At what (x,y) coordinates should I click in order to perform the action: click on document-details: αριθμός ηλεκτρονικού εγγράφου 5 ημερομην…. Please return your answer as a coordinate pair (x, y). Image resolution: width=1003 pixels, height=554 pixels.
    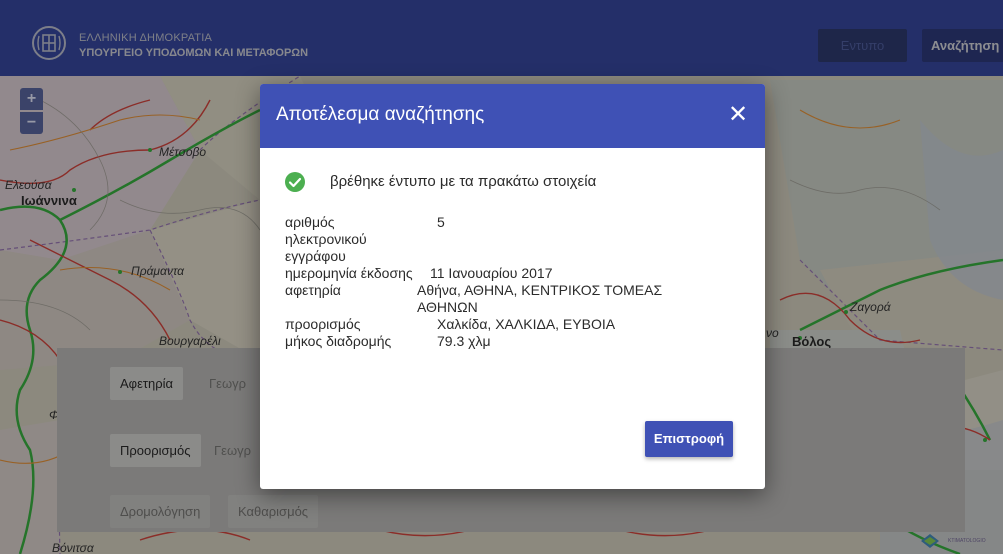
    Looking at the image, I should click on (515, 282).